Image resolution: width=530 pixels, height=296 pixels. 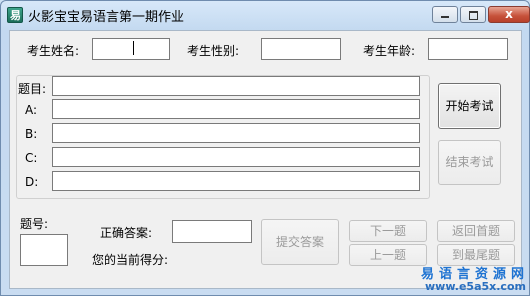 I want to click on number-label: 题号:, so click(x=34, y=224).